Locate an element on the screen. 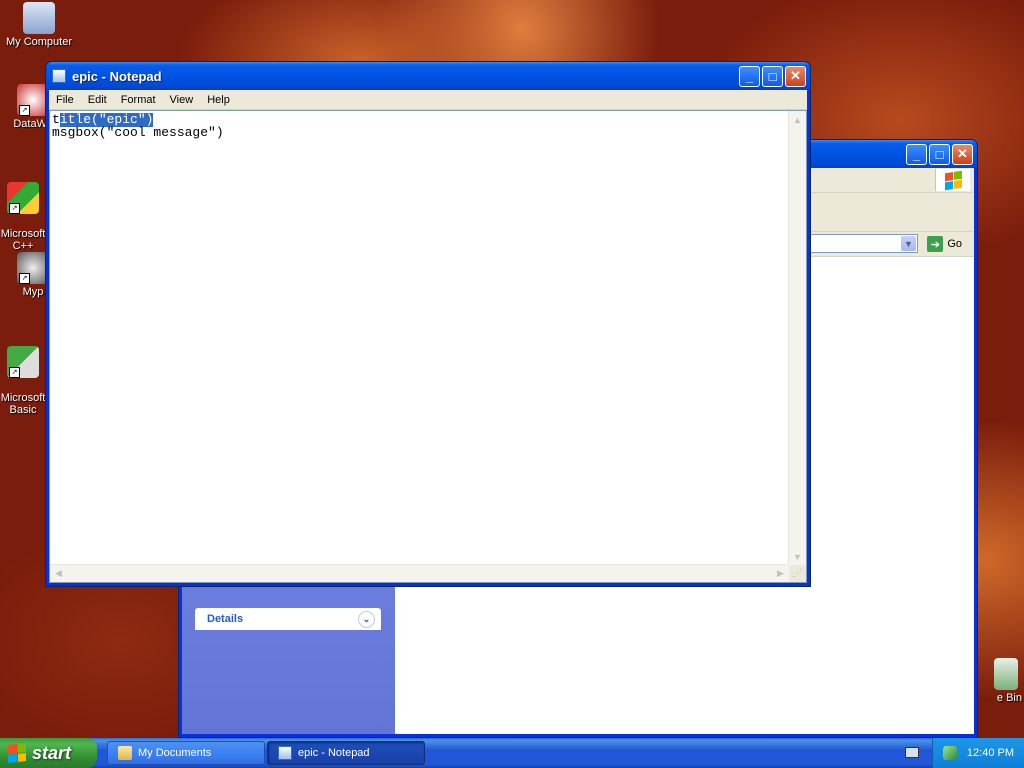  resize-grip-icon: ⋰ is located at coordinates (797, 573).